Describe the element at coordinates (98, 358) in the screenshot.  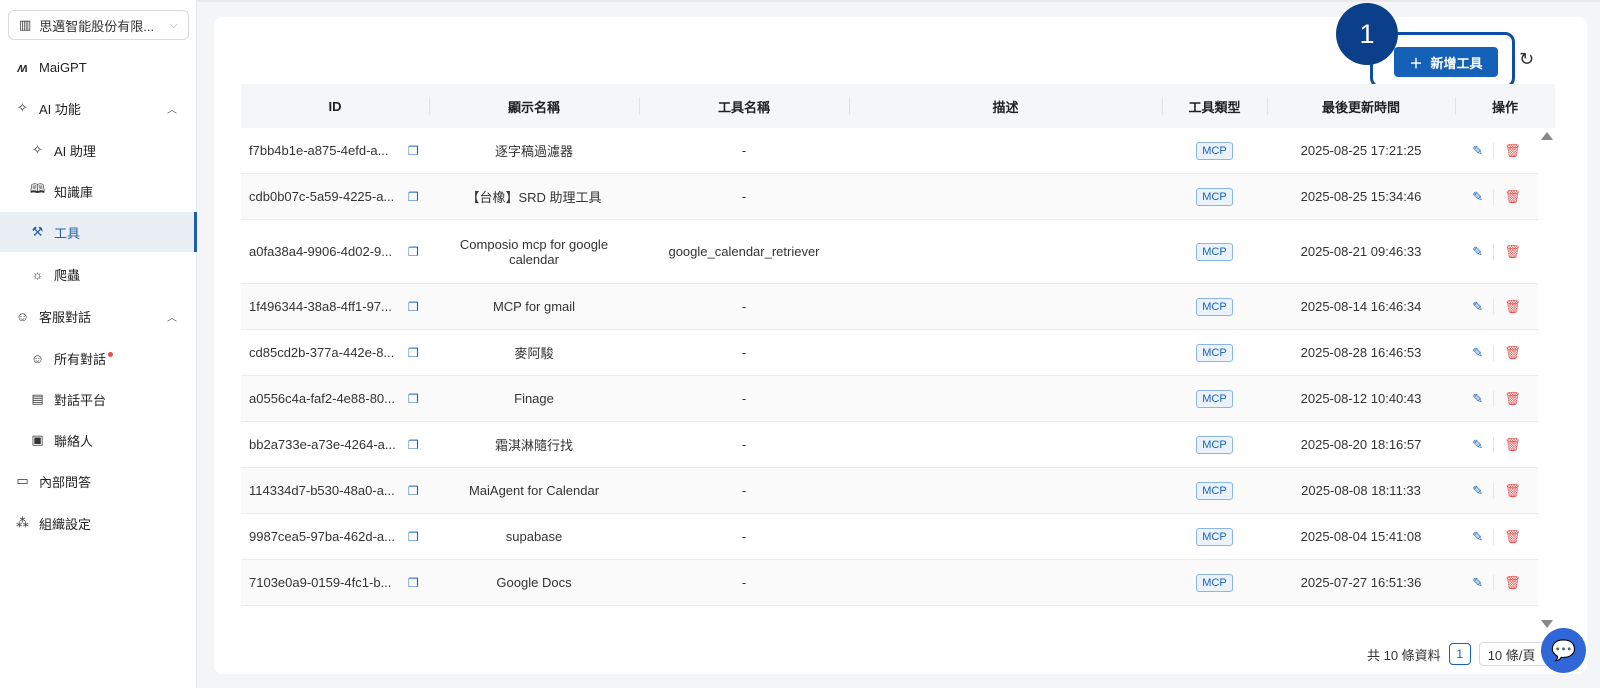
I see `nav-all-conversations: ☺ 所有對話` at that location.